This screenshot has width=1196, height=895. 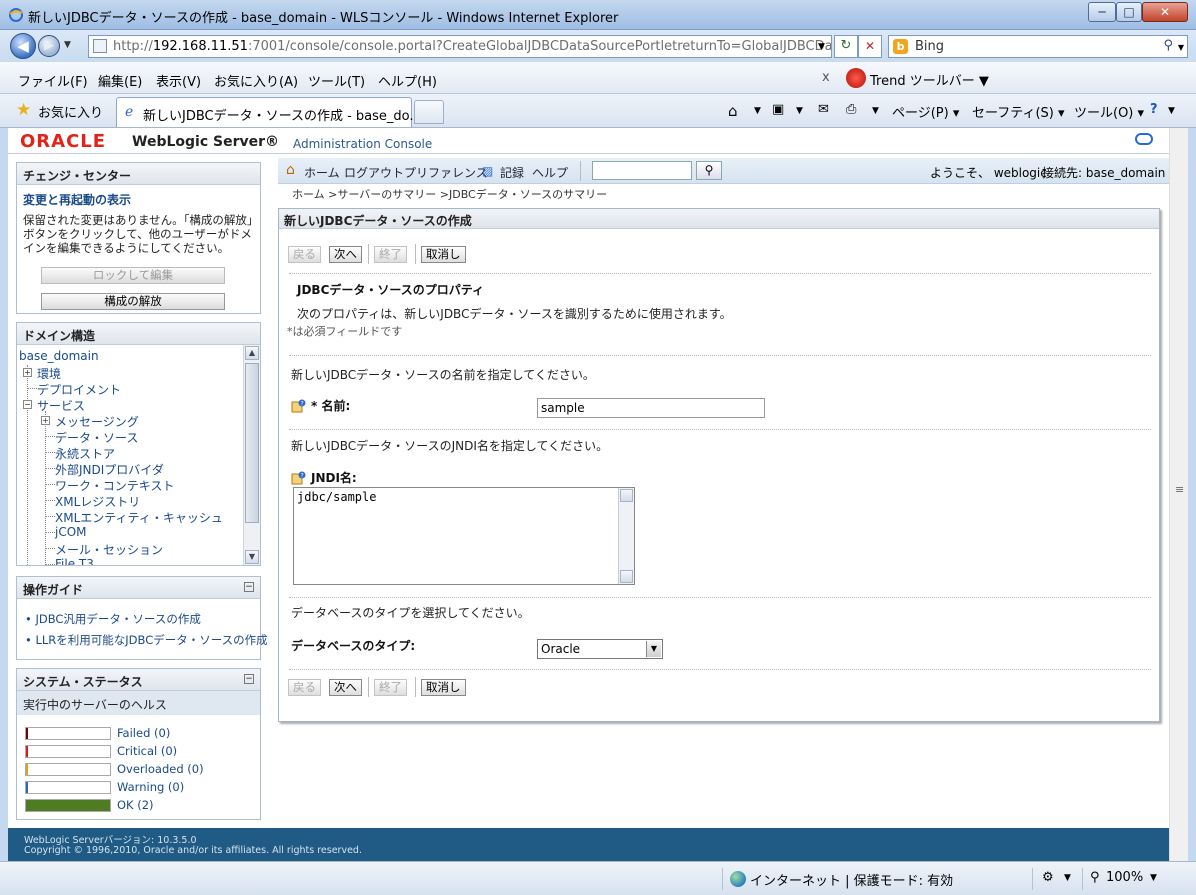 What do you see at coordinates (1165, 12) in the screenshot?
I see `close-button: ✕` at bounding box center [1165, 12].